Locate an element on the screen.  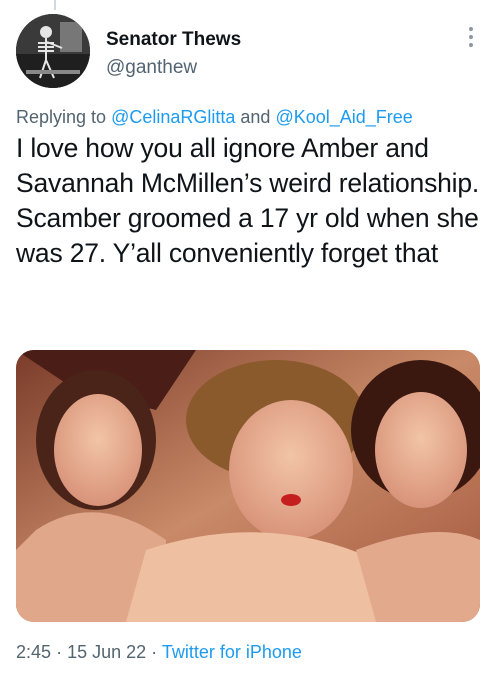
author-handle: @ganthew is located at coordinates (151, 68).